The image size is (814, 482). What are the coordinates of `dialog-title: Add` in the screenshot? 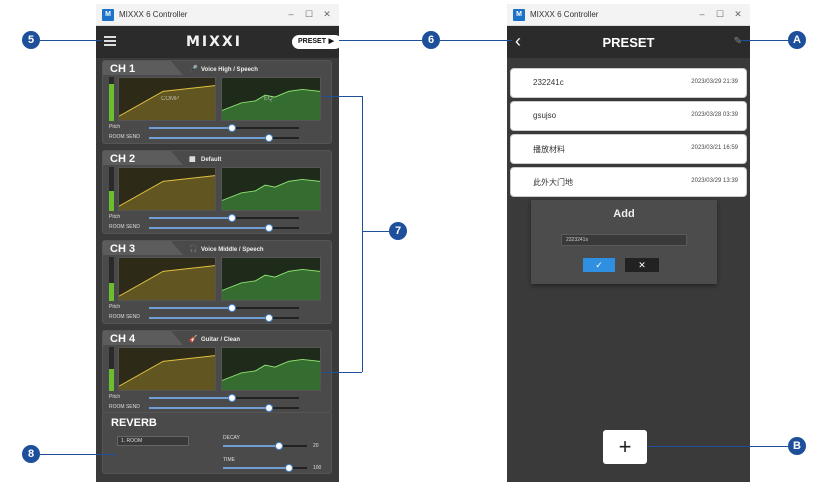 It's located at (624, 214).